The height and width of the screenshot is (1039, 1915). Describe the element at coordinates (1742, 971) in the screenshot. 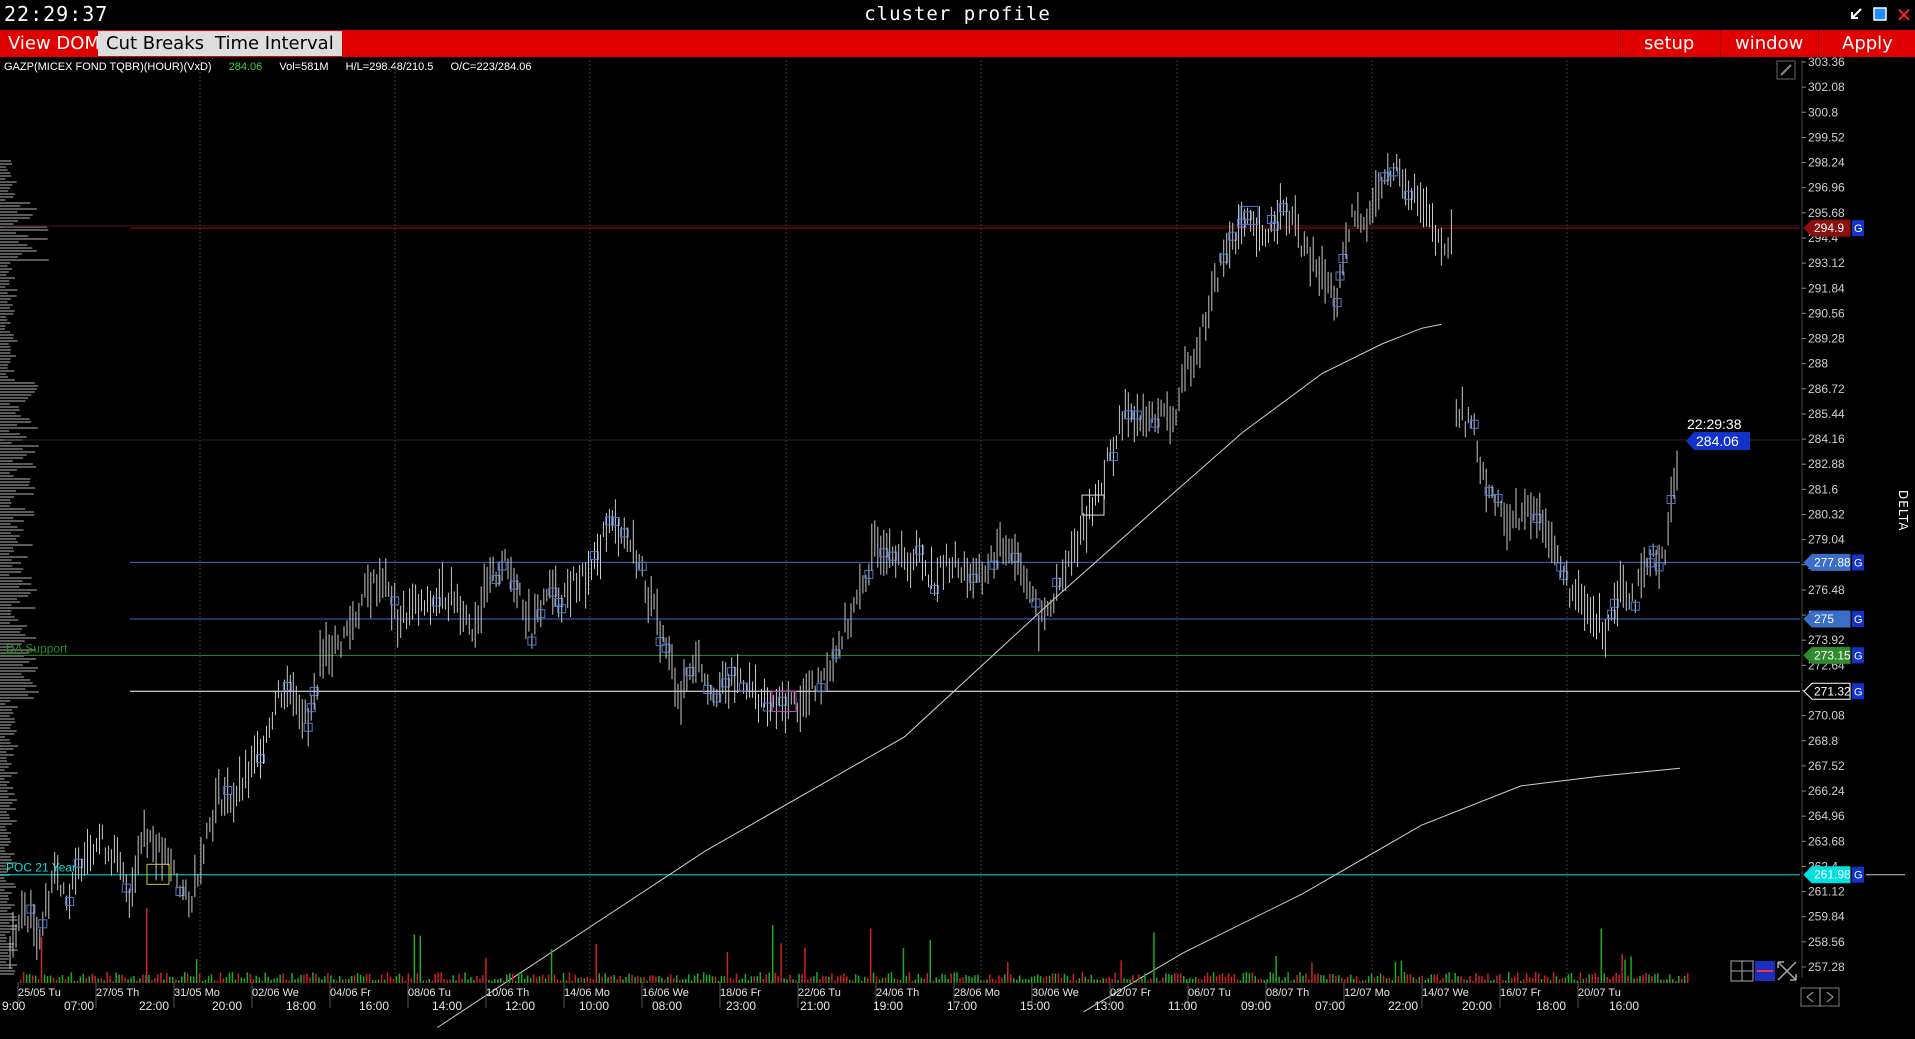

I see `grid-layout-icon` at that location.